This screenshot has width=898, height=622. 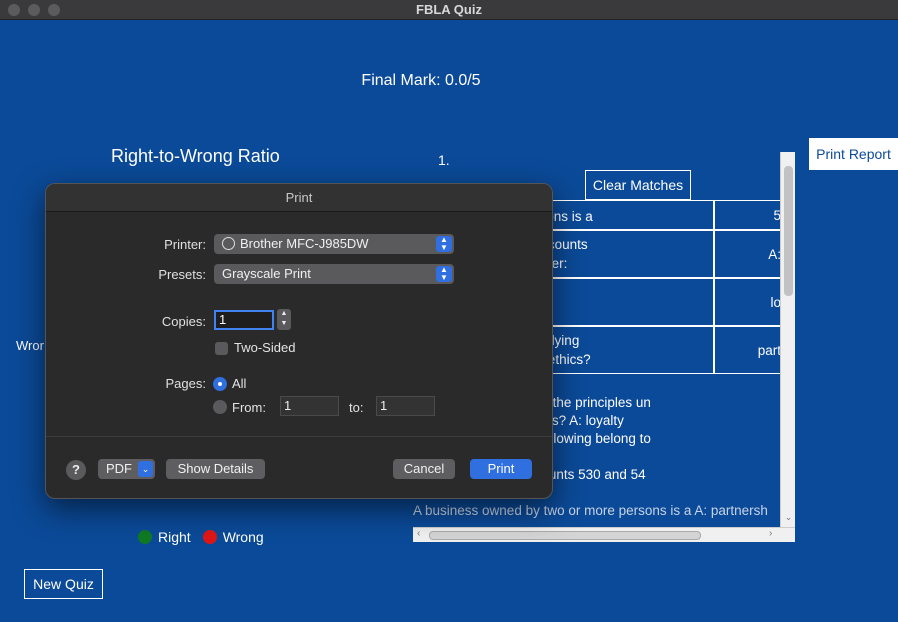 I want to click on window-titlebar: FBLA Quiz, so click(x=449, y=10).